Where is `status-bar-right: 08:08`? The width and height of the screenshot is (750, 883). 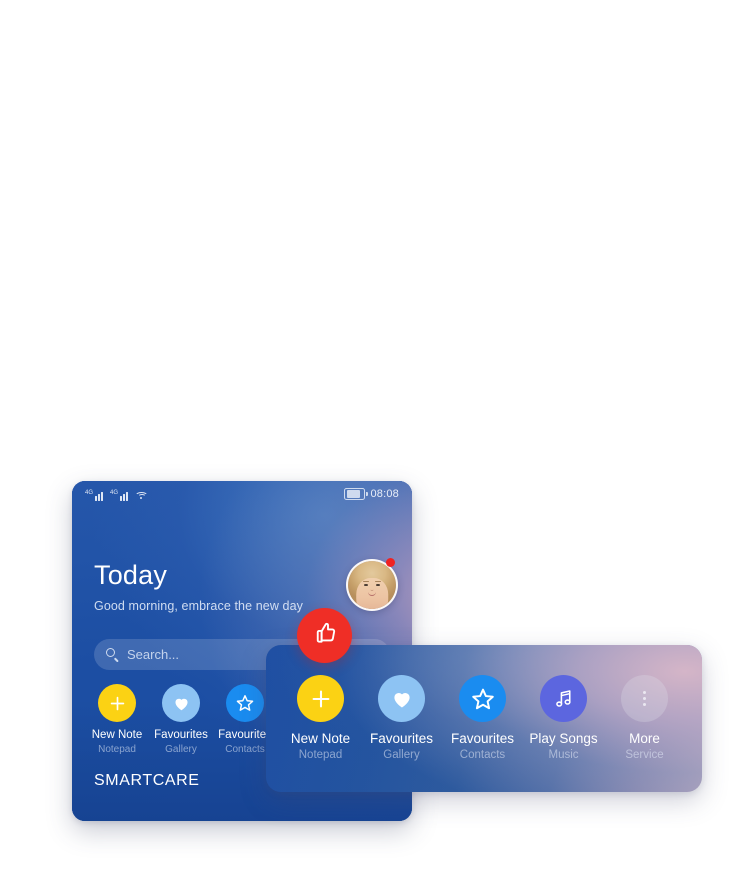
status-bar-right: 08:08 is located at coordinates (371, 494).